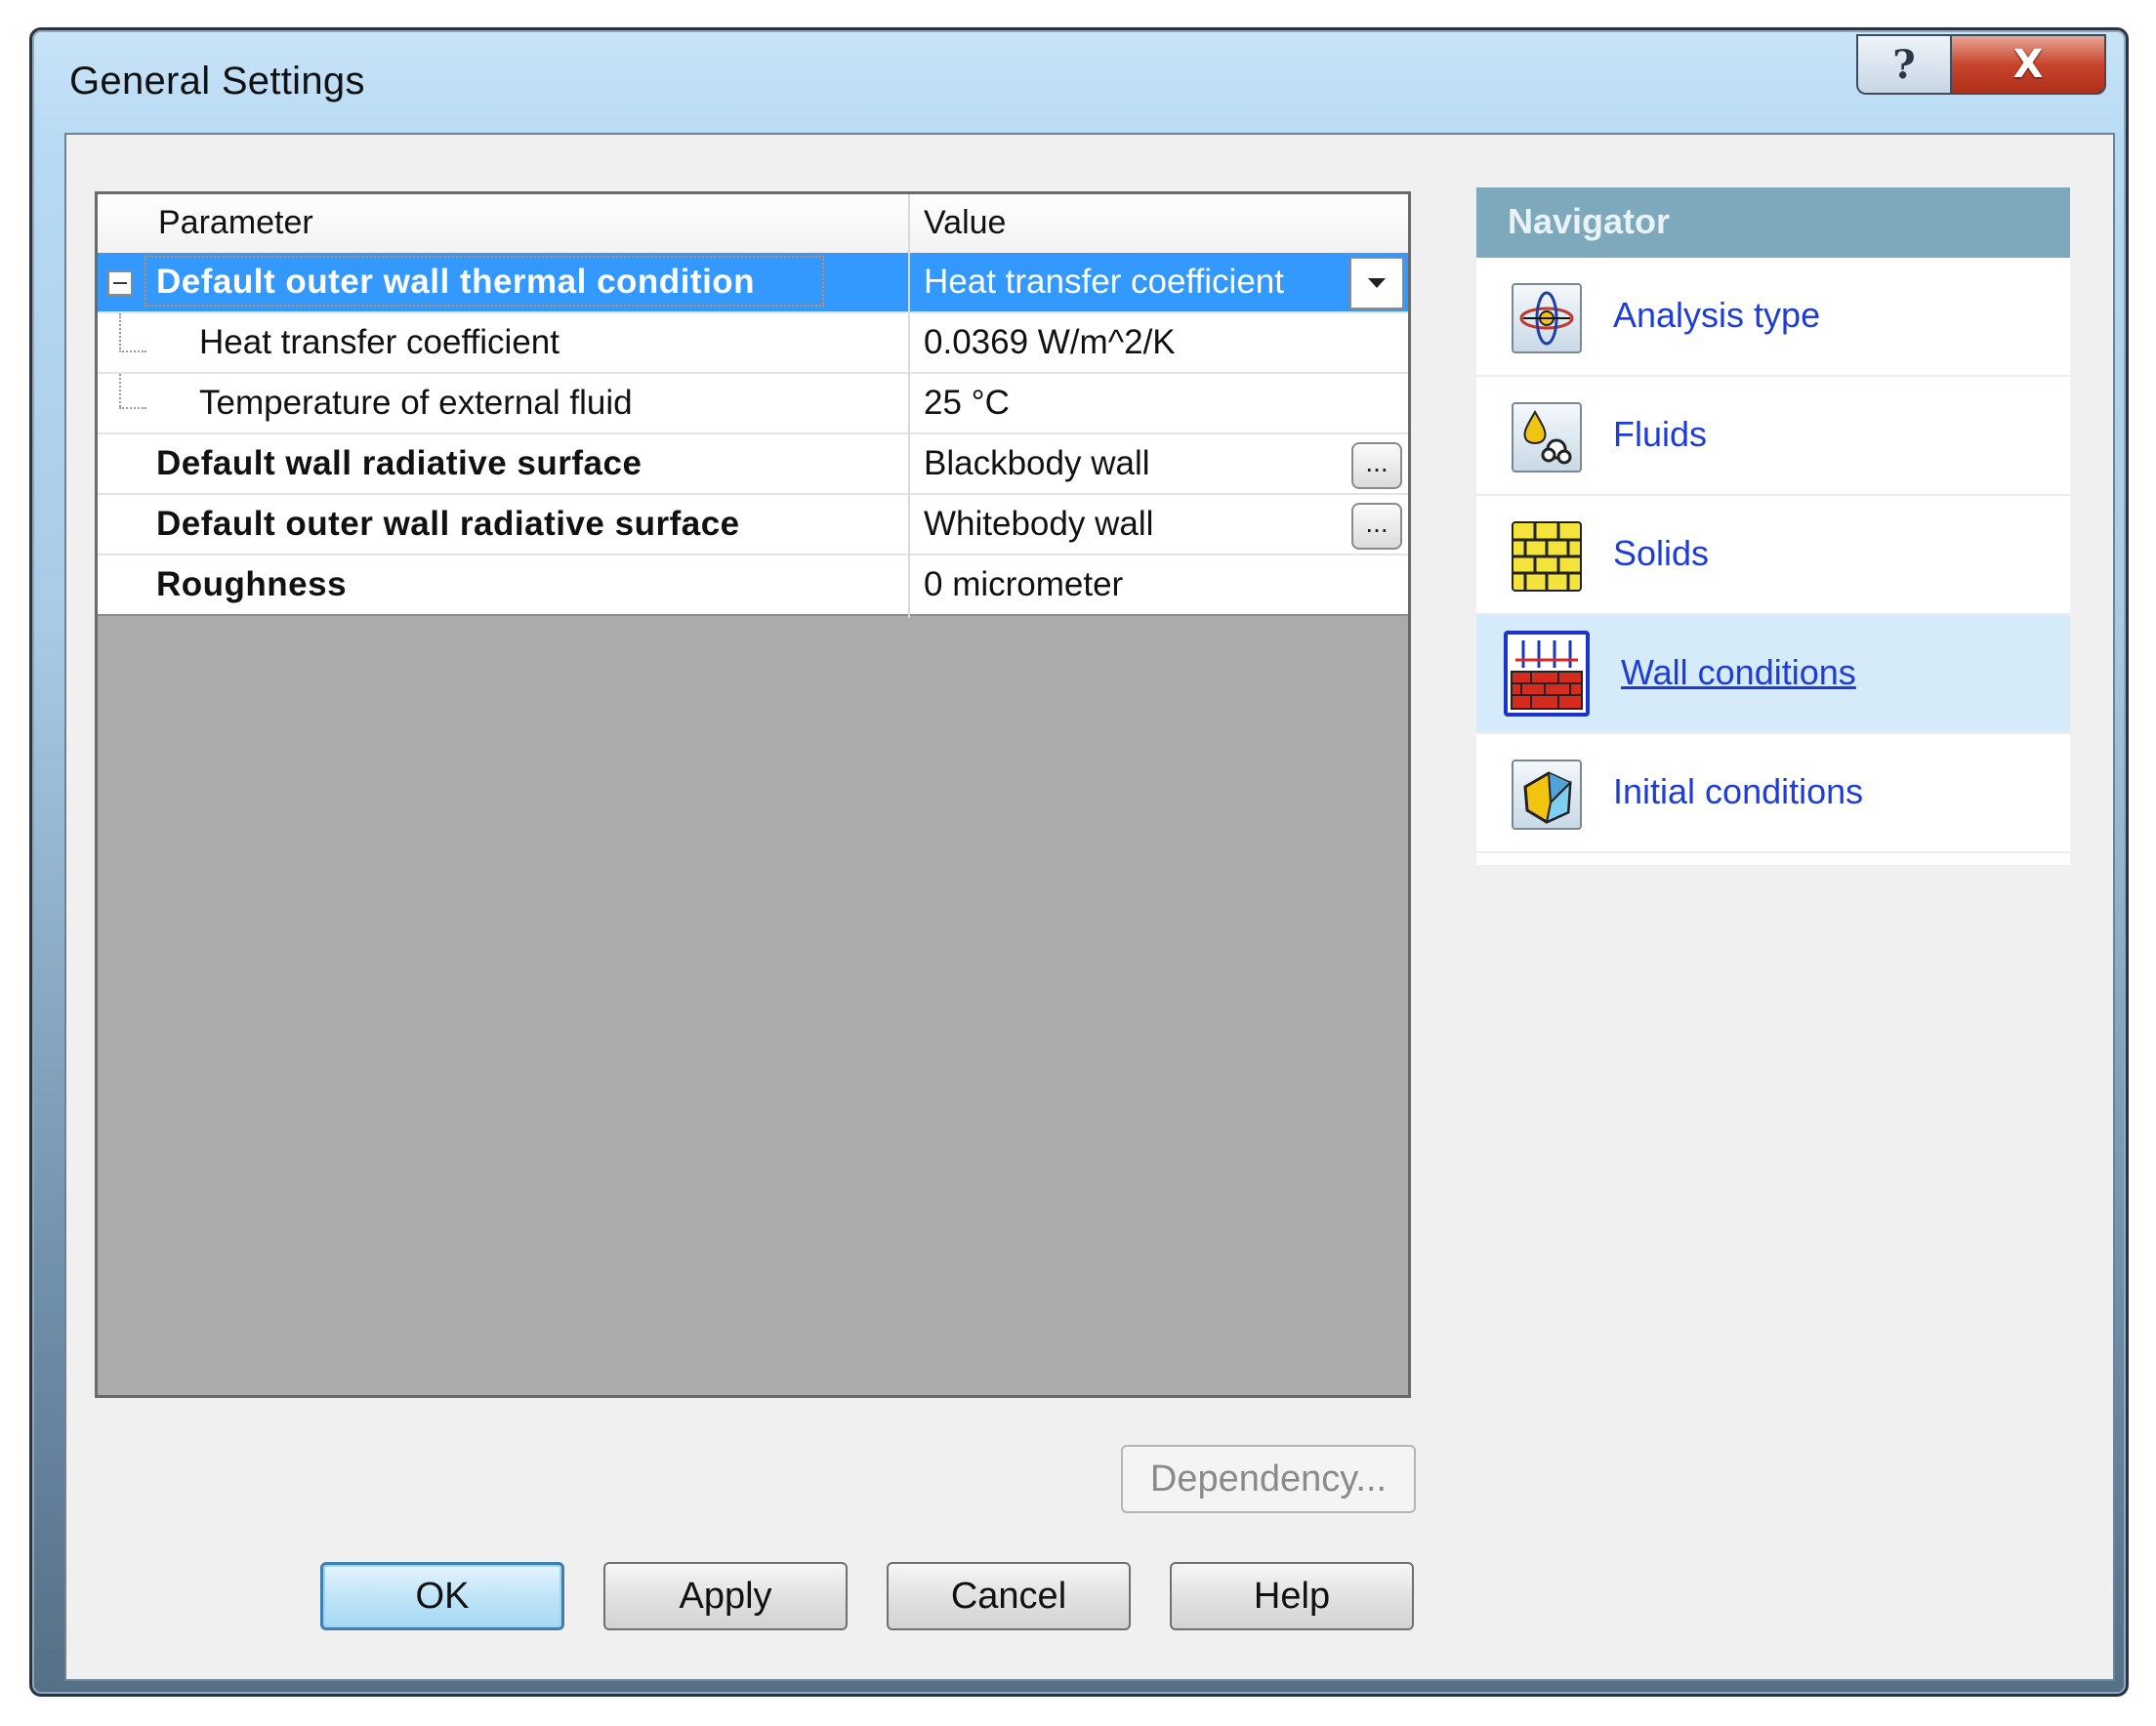 The width and height of the screenshot is (2156, 1726). What do you see at coordinates (1547, 556) in the screenshot?
I see `solids-icon` at bounding box center [1547, 556].